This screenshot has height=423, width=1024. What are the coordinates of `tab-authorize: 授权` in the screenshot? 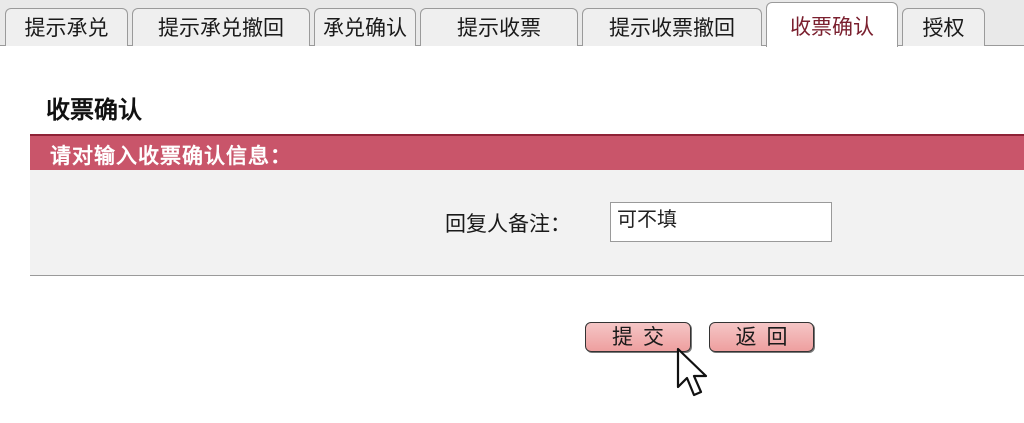 It's located at (943, 27).